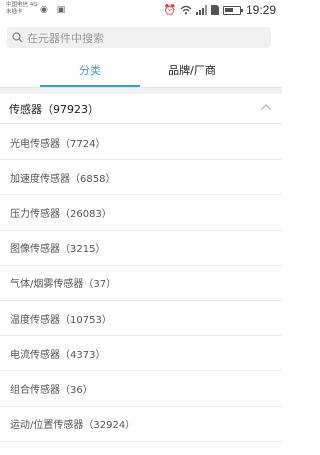  What do you see at coordinates (141, 424) in the screenshot?
I see `list-item: 运动/位置传感器（32924）` at bounding box center [141, 424].